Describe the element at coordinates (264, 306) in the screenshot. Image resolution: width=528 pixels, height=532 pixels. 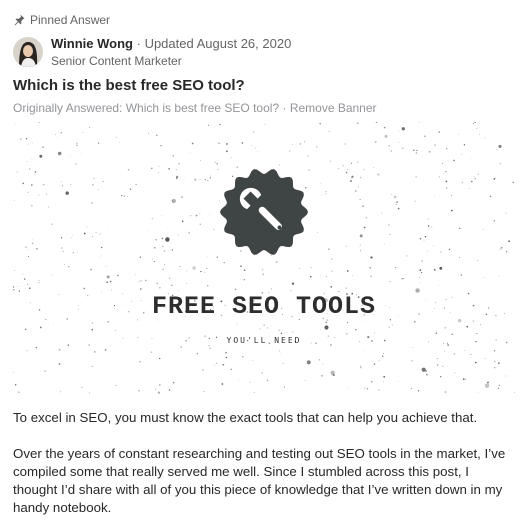
I see `banner-title: FREE SEO TOOLS` at that location.